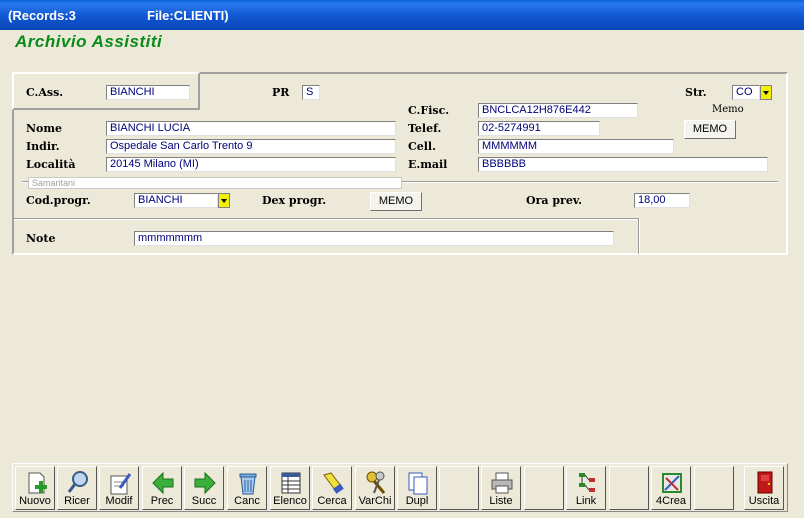 Image resolution: width=804 pixels, height=518 pixels. I want to click on cfisc-label: C.Fisc., so click(429, 110).